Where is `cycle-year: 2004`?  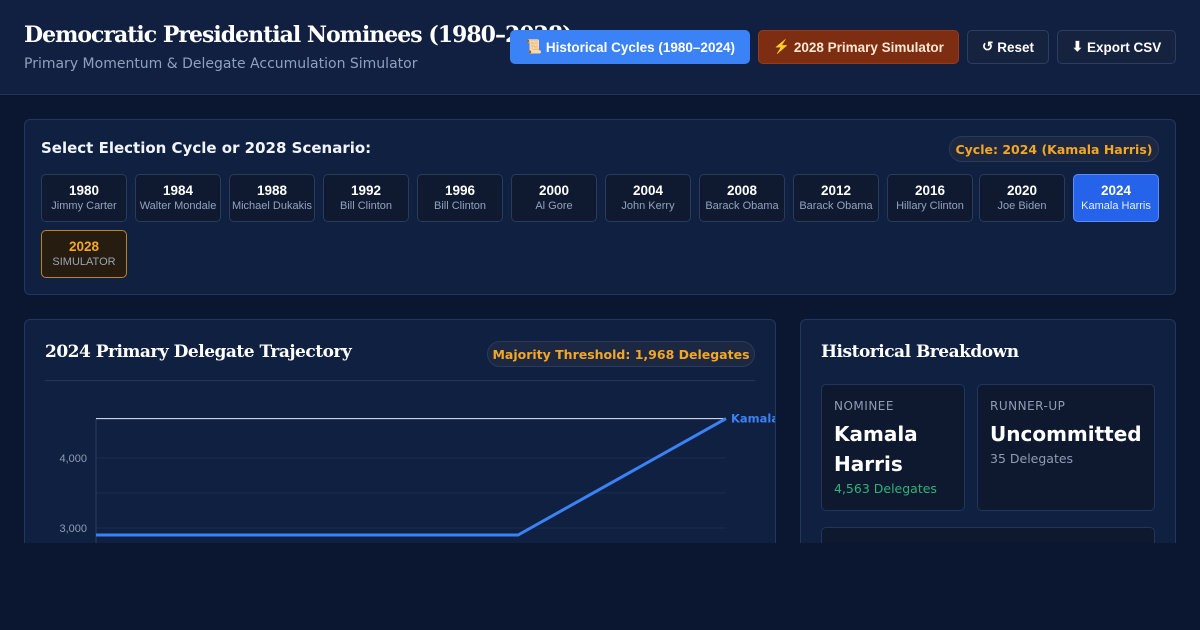
cycle-year: 2004 is located at coordinates (648, 190).